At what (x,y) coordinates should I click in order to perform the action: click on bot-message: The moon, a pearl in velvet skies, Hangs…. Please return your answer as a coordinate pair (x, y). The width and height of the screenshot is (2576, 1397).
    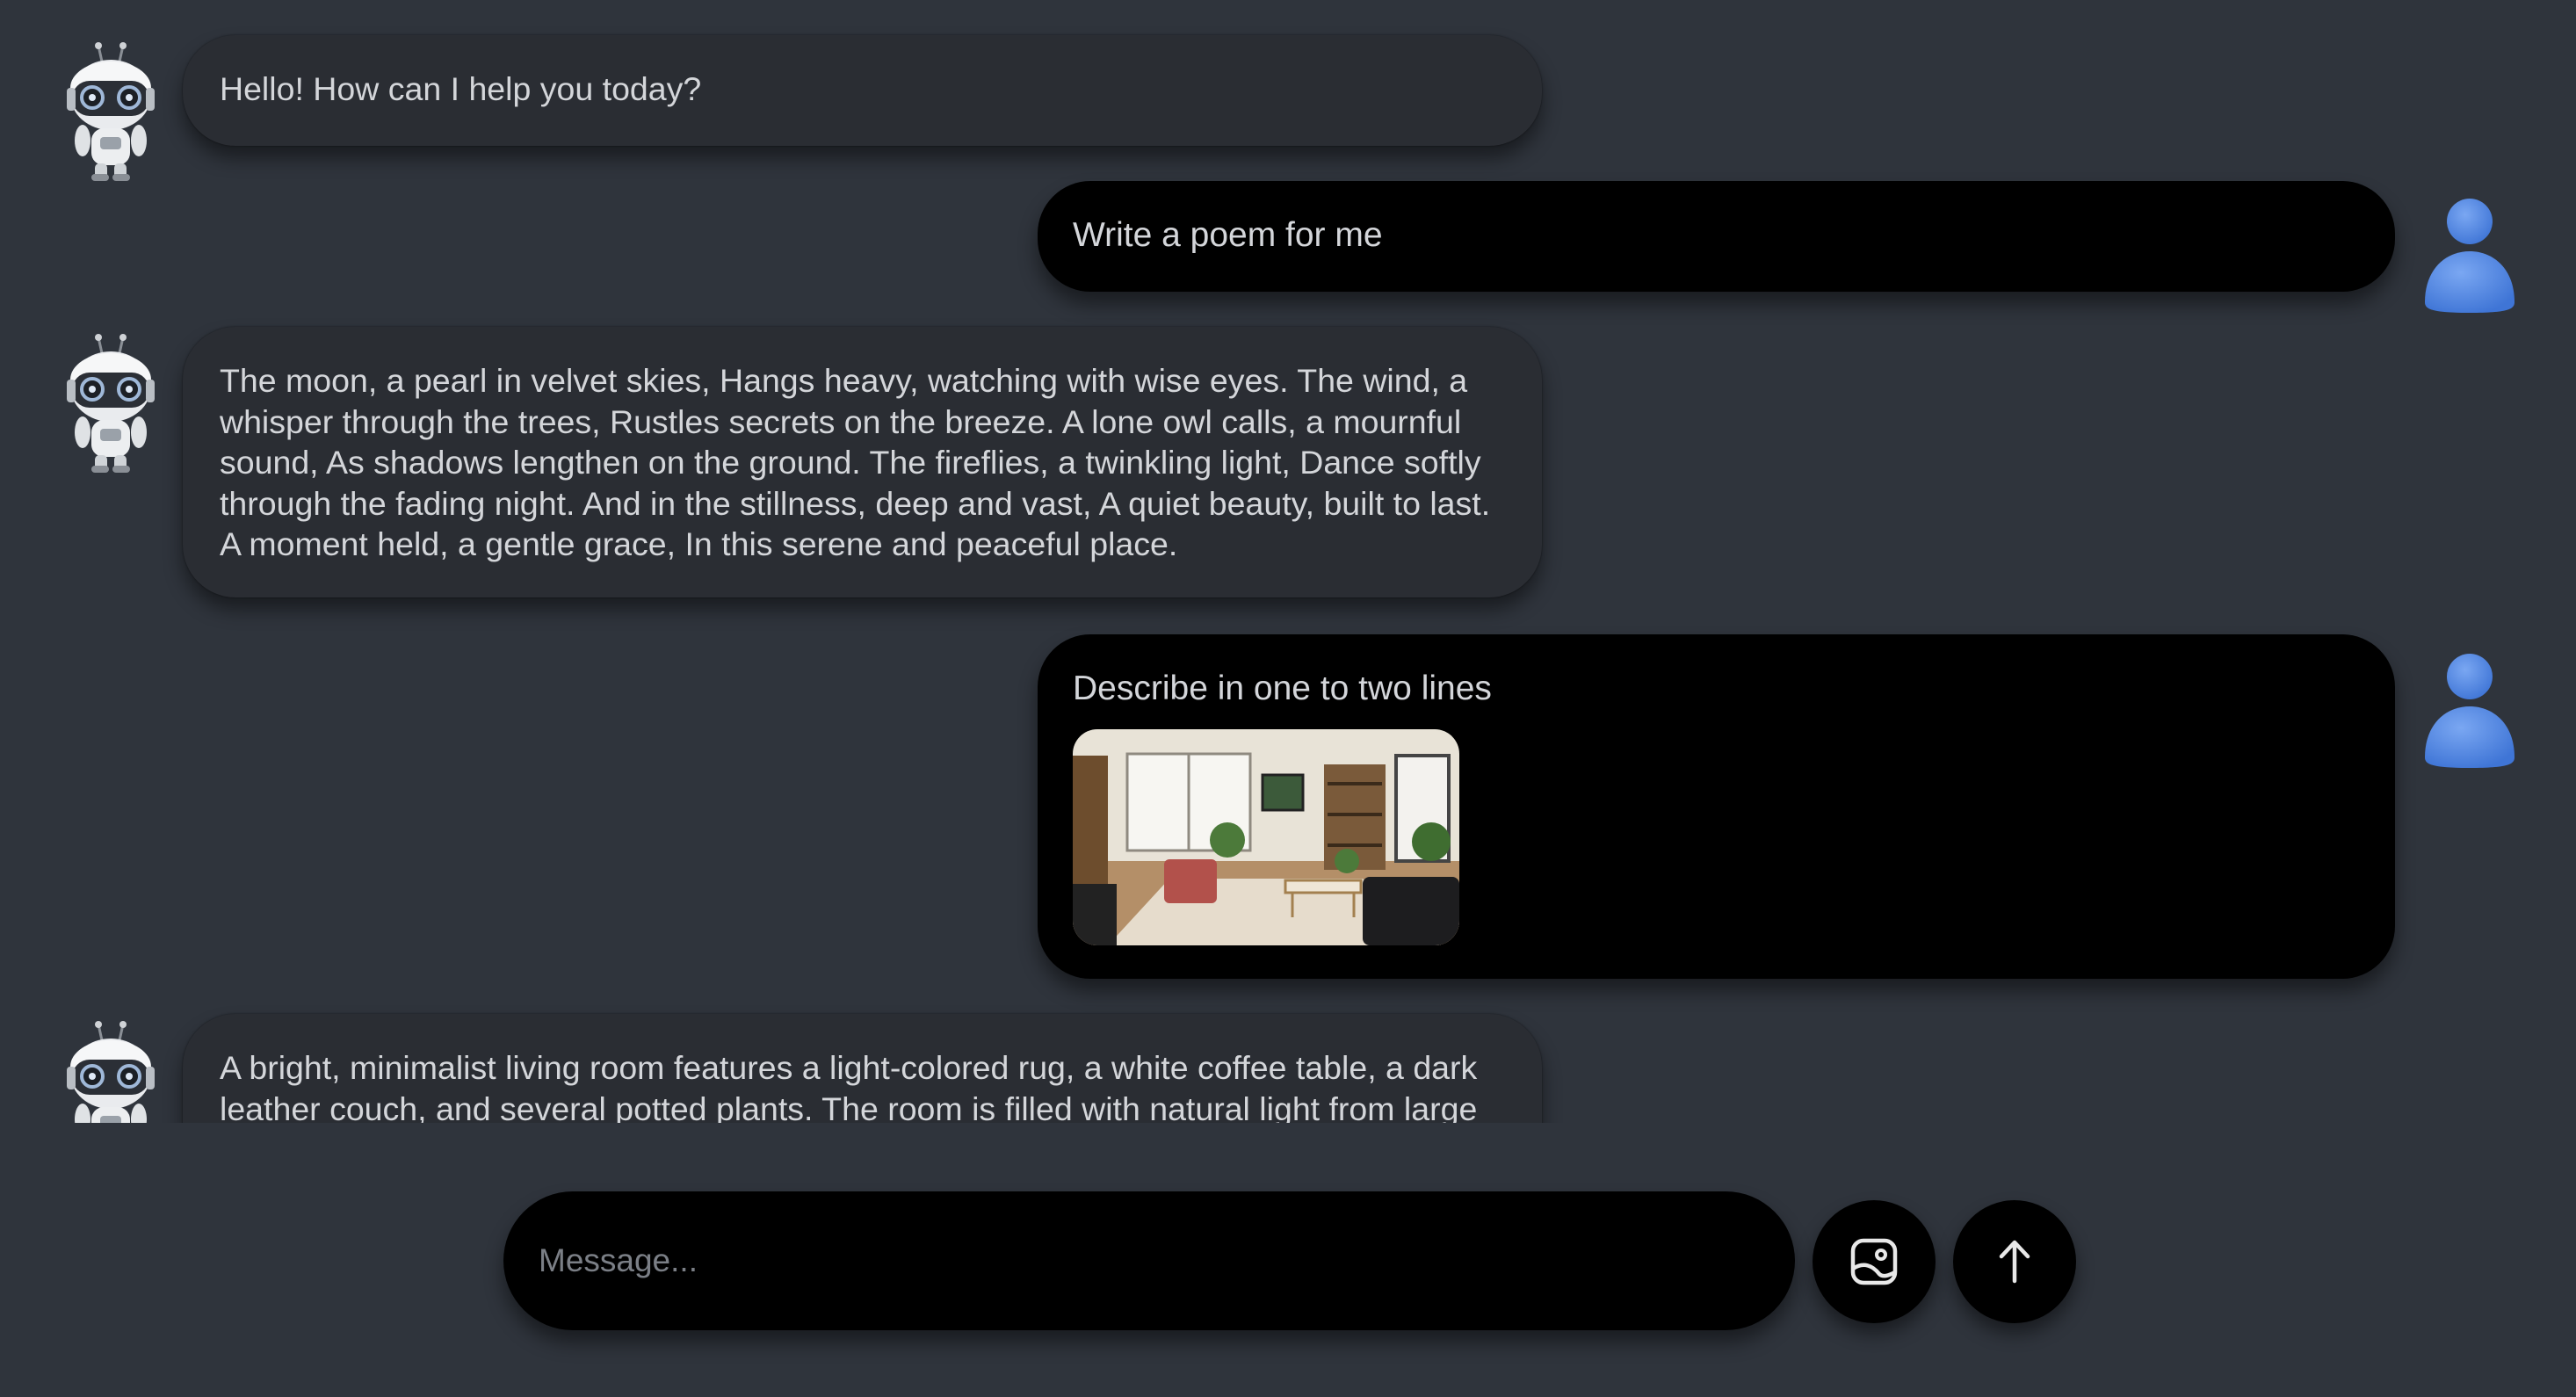
    Looking at the image, I should click on (862, 462).